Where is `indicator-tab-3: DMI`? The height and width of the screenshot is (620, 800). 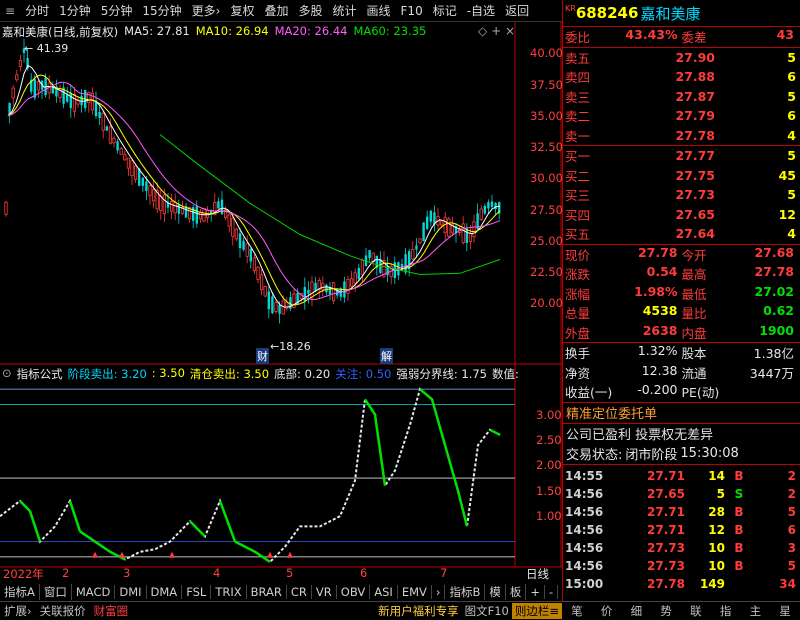
indicator-tab-3: DMI is located at coordinates (131, 591).